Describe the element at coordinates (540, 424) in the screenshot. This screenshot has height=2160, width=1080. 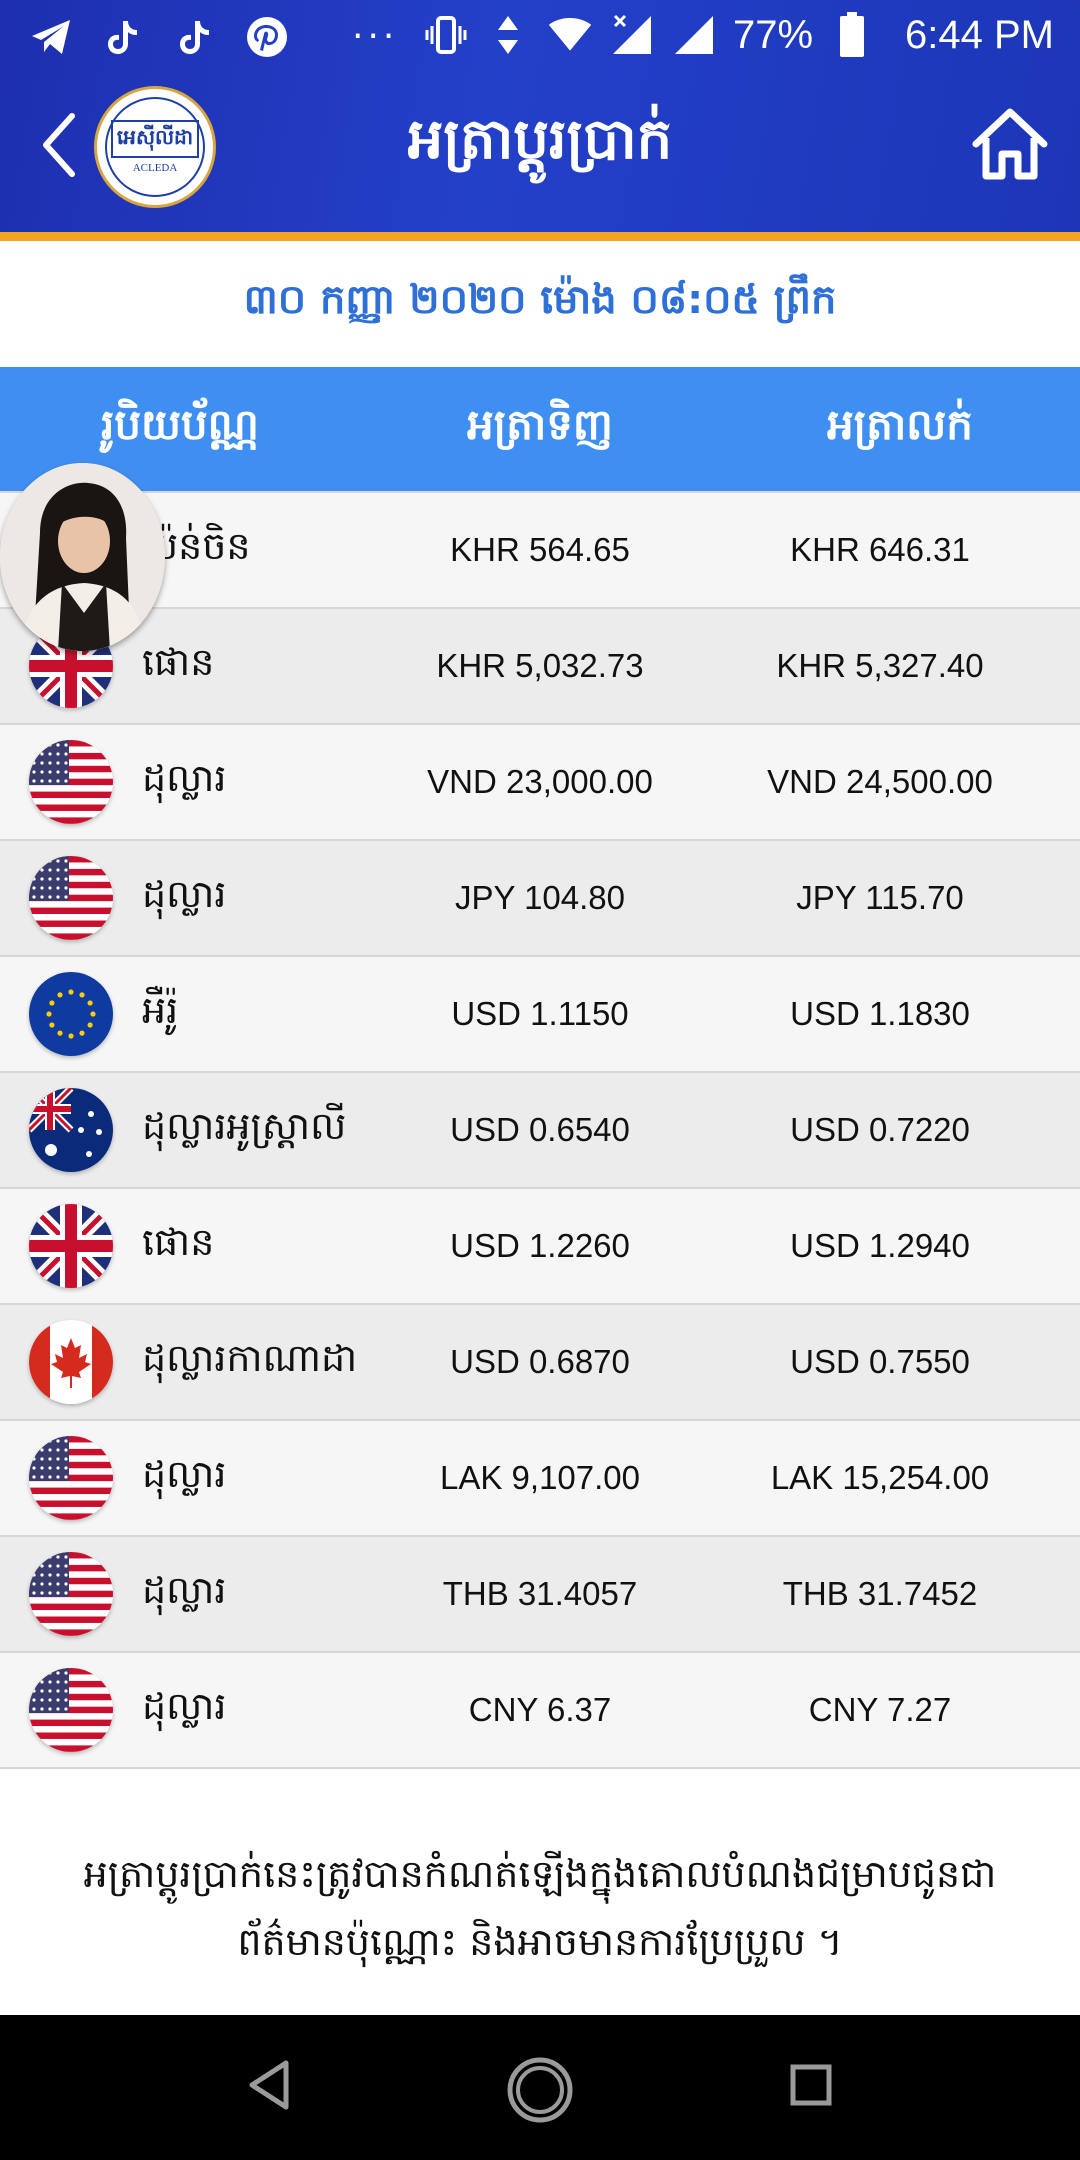
I see `column-header-buy: អត្រាទិញ` at that location.